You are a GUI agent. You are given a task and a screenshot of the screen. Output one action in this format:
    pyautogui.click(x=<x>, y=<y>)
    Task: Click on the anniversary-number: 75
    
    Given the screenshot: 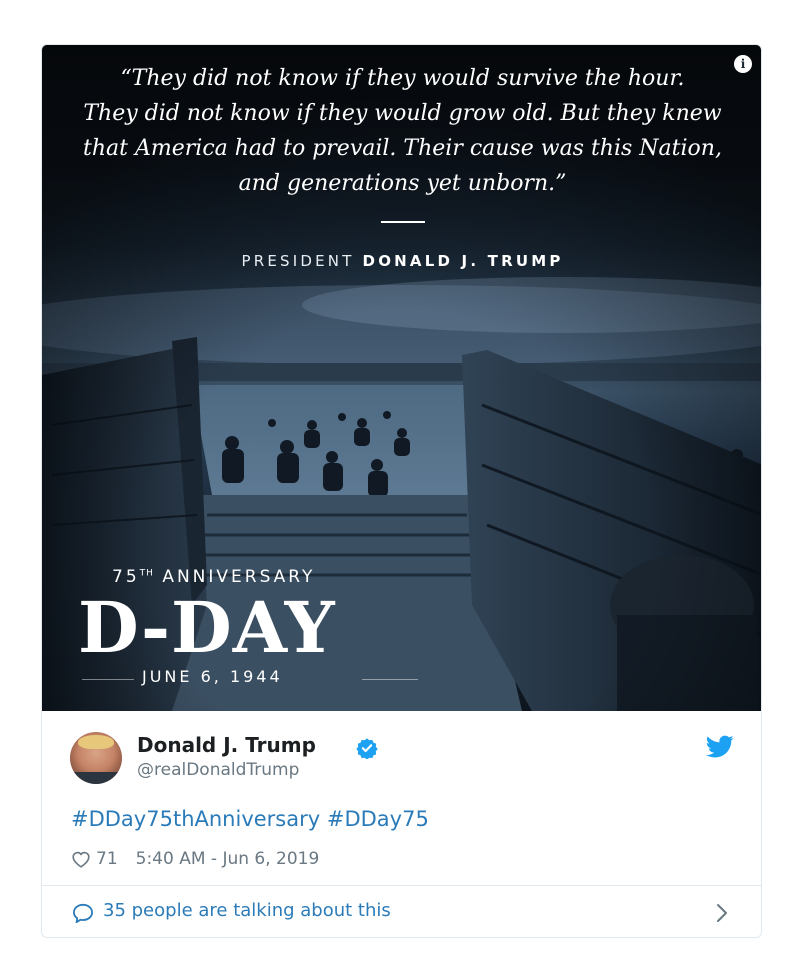 What is the action you would take?
    pyautogui.click(x=126, y=577)
    